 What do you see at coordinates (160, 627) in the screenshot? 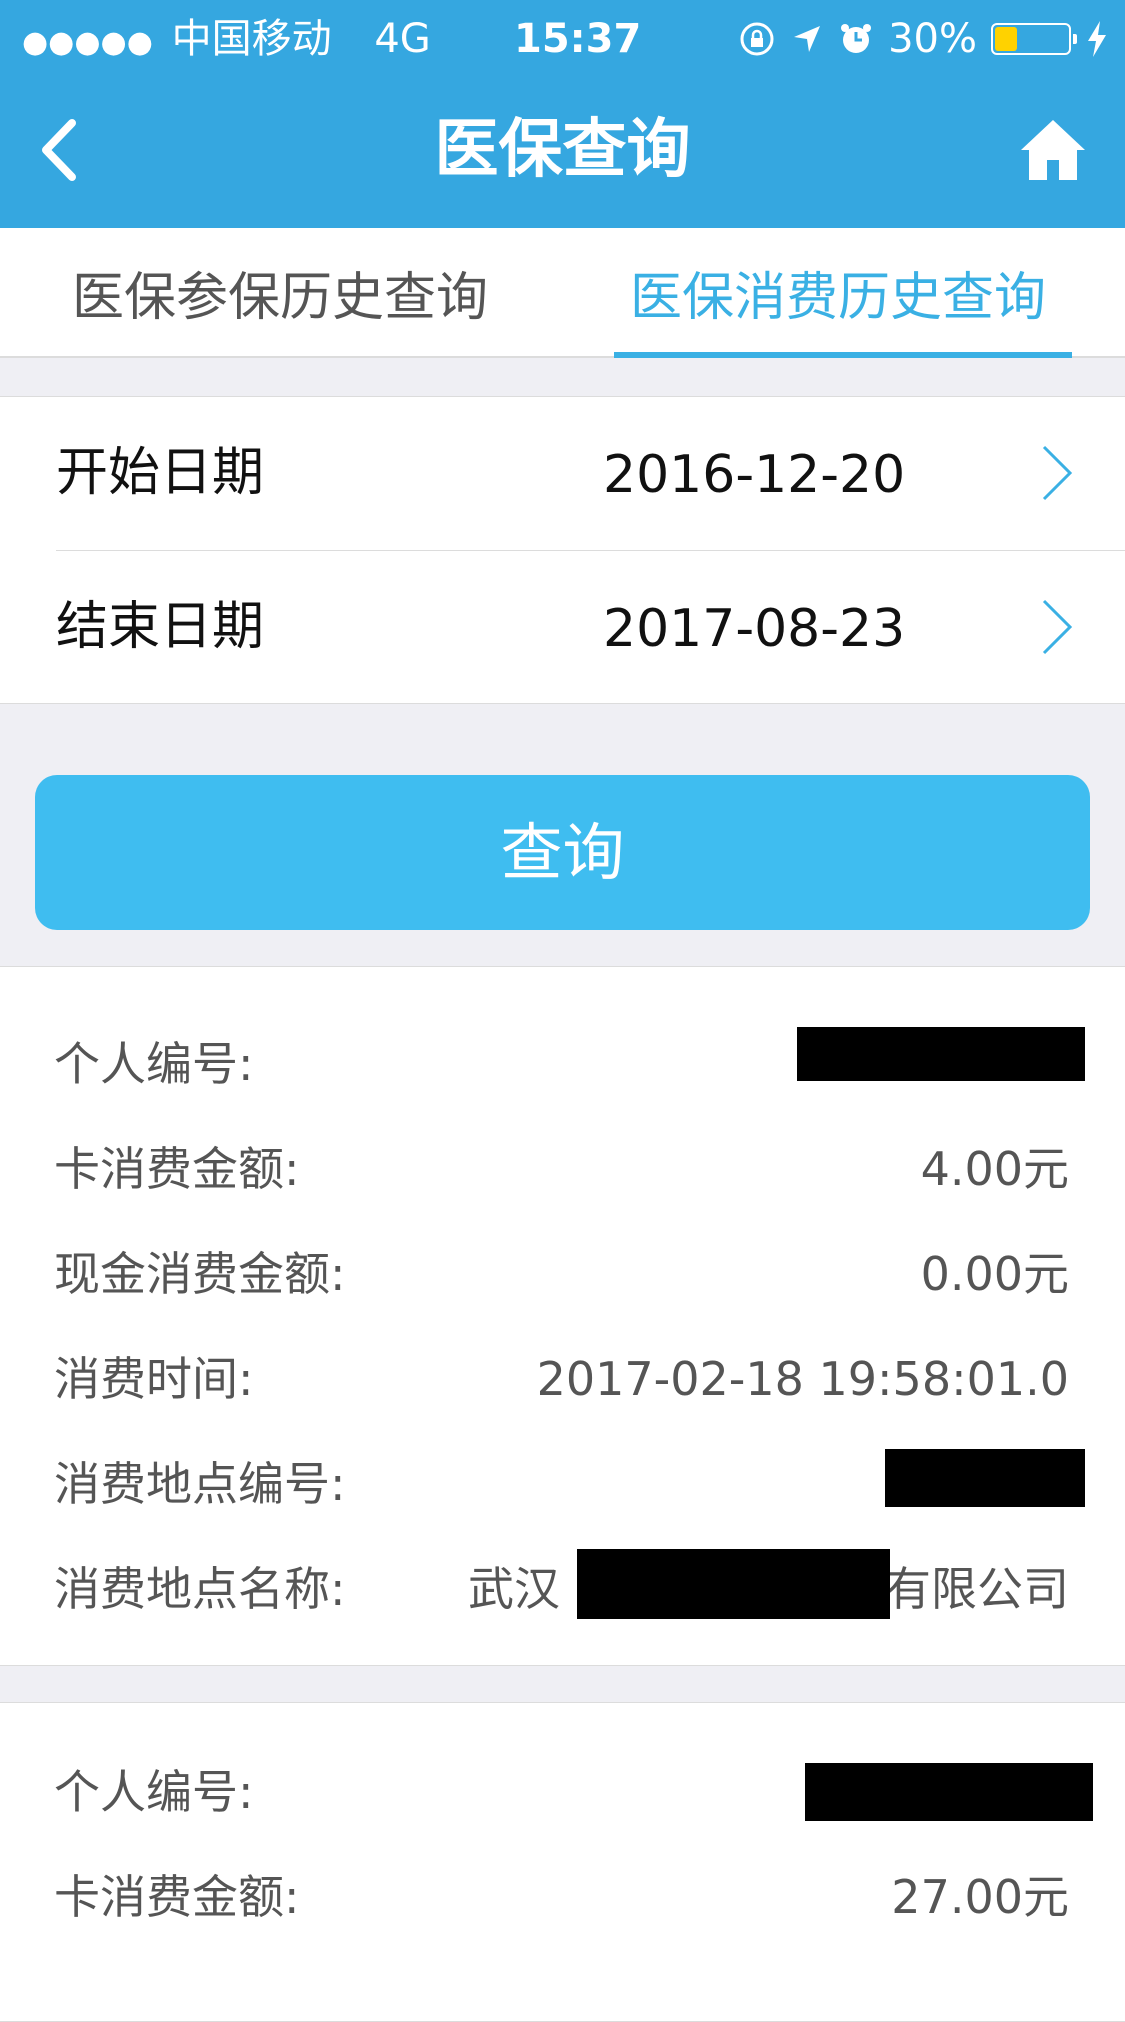
I see `end-date-label: 结束日期` at bounding box center [160, 627].